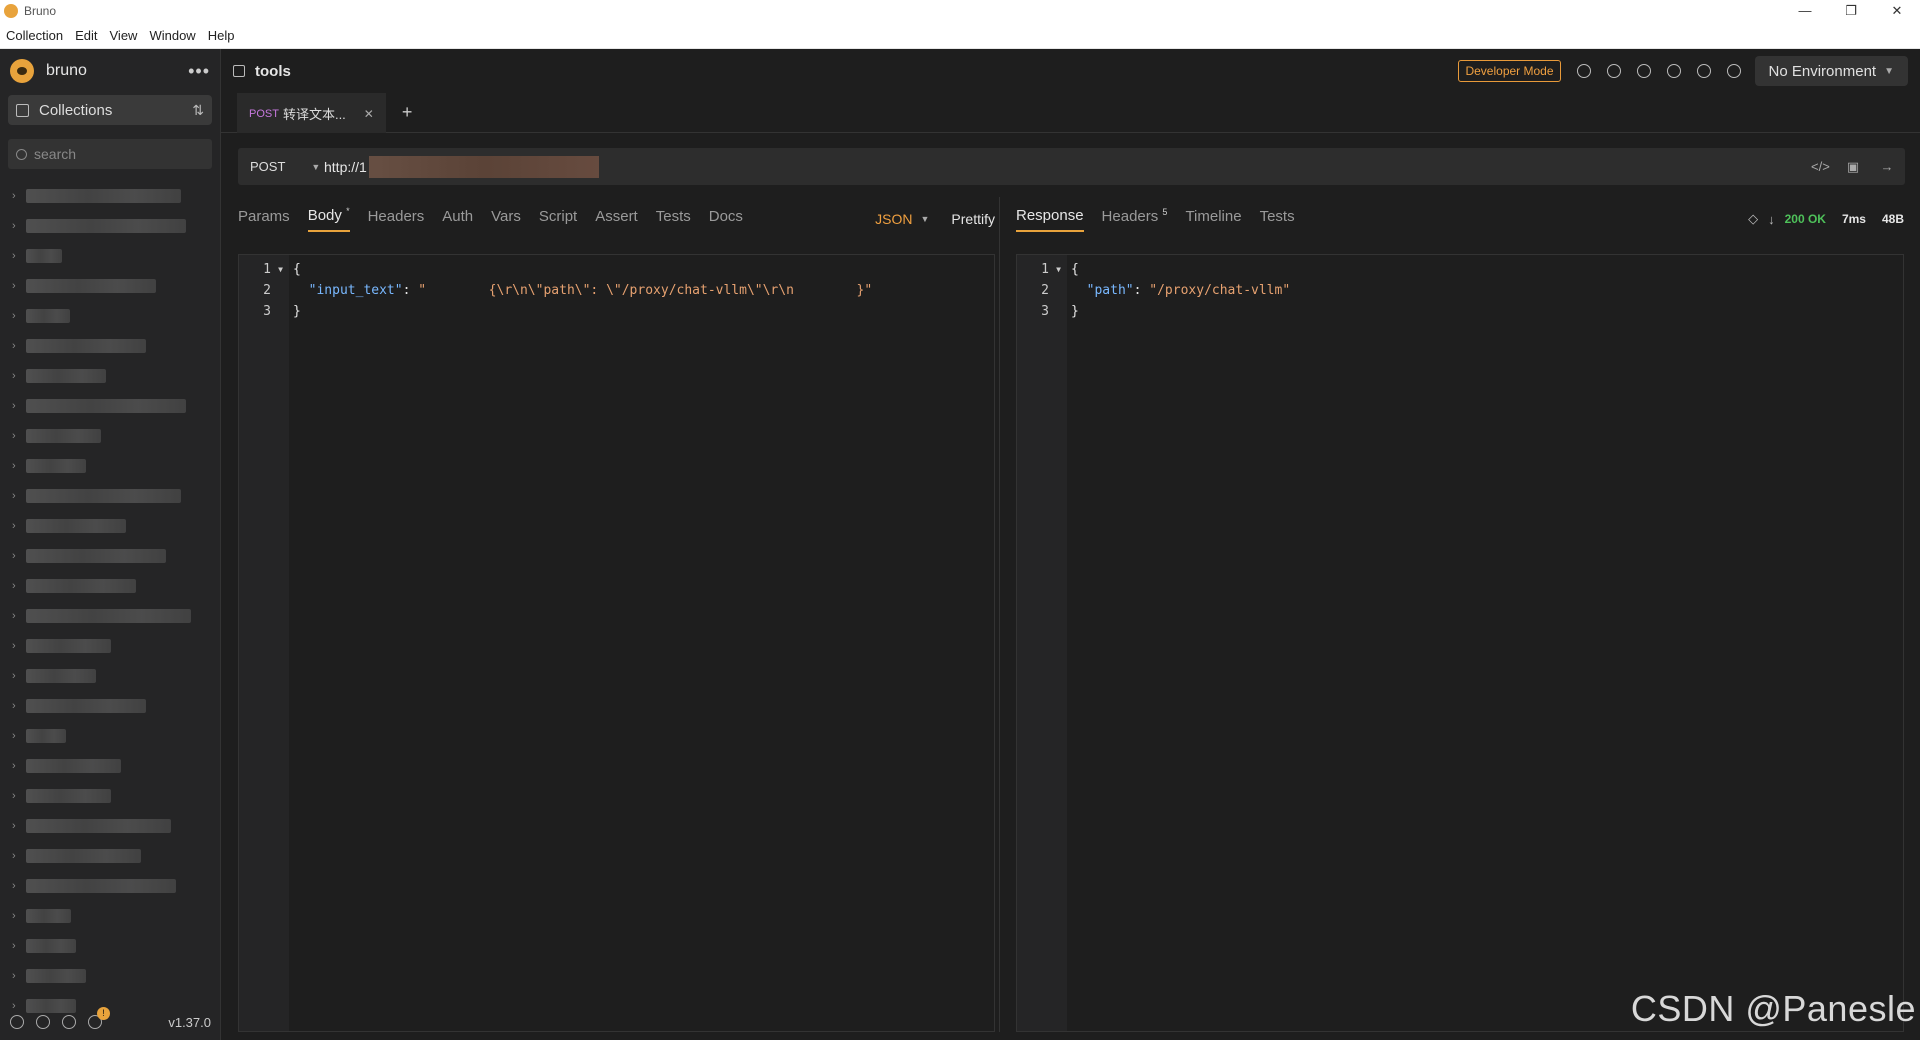 Image resolution: width=1920 pixels, height=1040 pixels. I want to click on settings-icon, so click(17, 1022).